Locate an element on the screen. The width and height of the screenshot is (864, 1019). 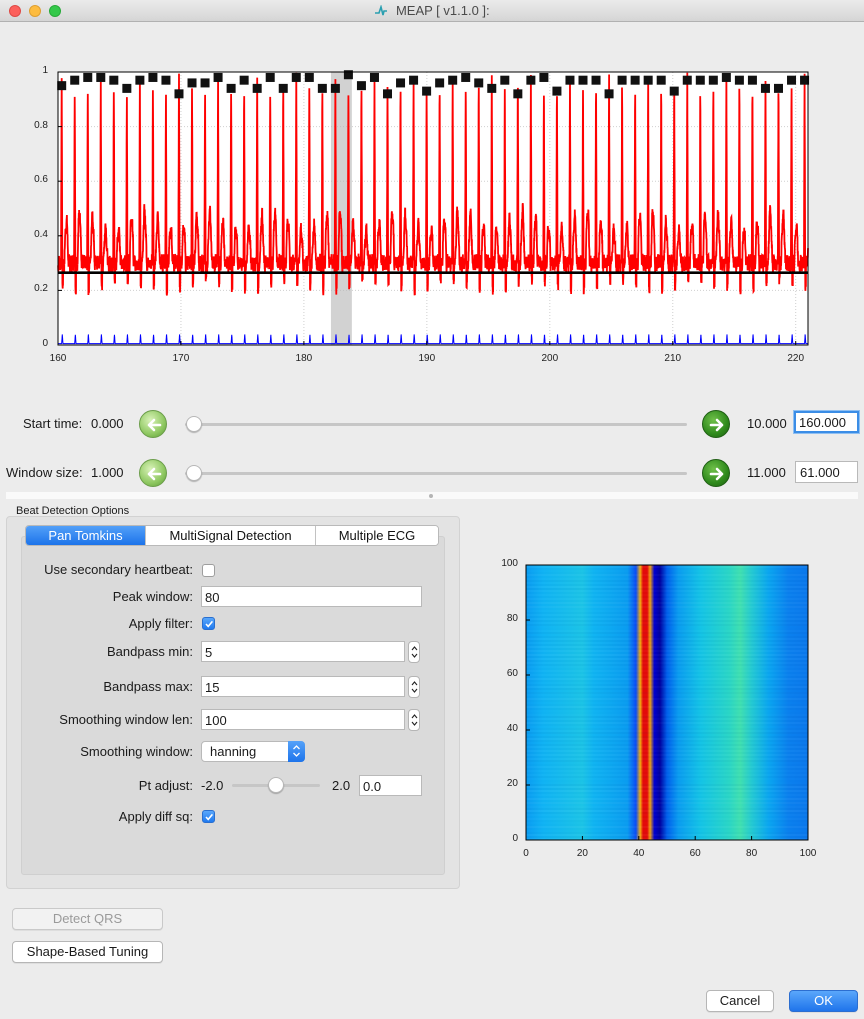
pt-adjust-max: 2.0 is located at coordinates (341, 785).